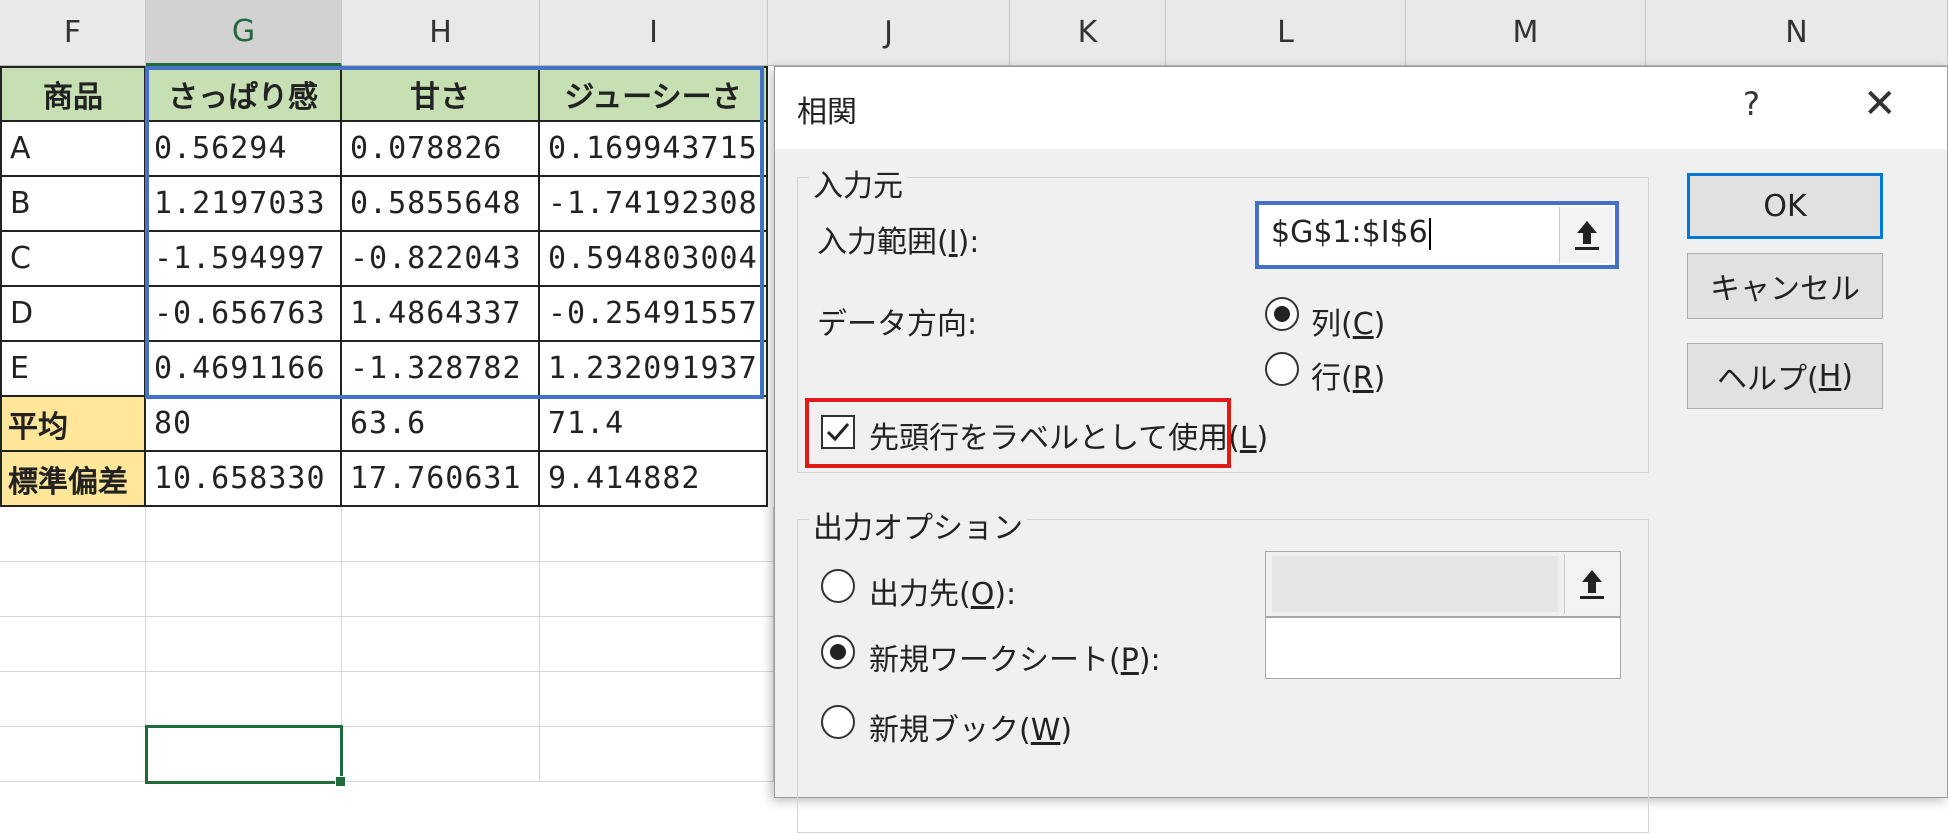 The image size is (1948, 833). I want to click on table-cell: 9.414882, so click(654, 479).